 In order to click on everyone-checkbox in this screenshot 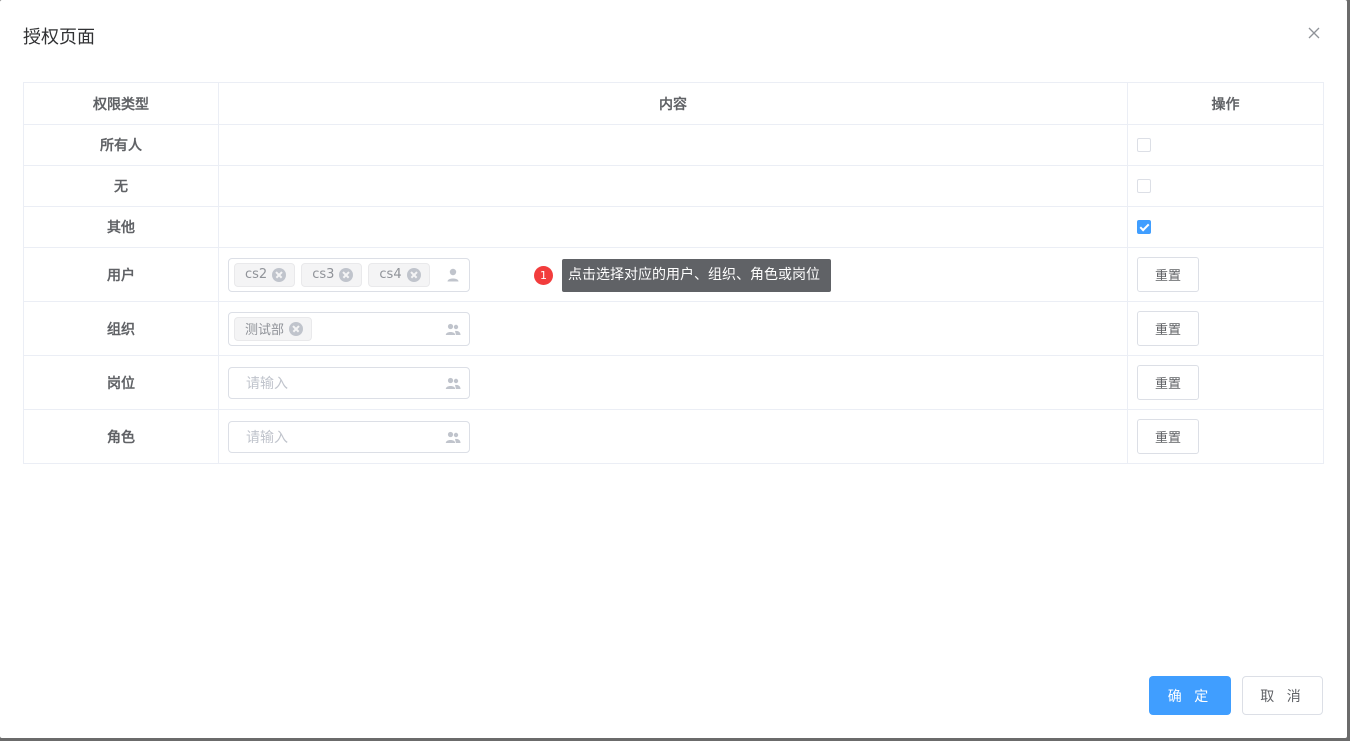, I will do `click(1144, 145)`.